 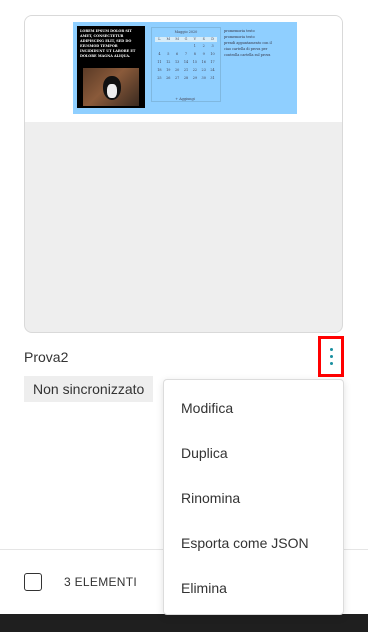 I want to click on calendar-weekdays: L M M G V S D, so click(x=186, y=39).